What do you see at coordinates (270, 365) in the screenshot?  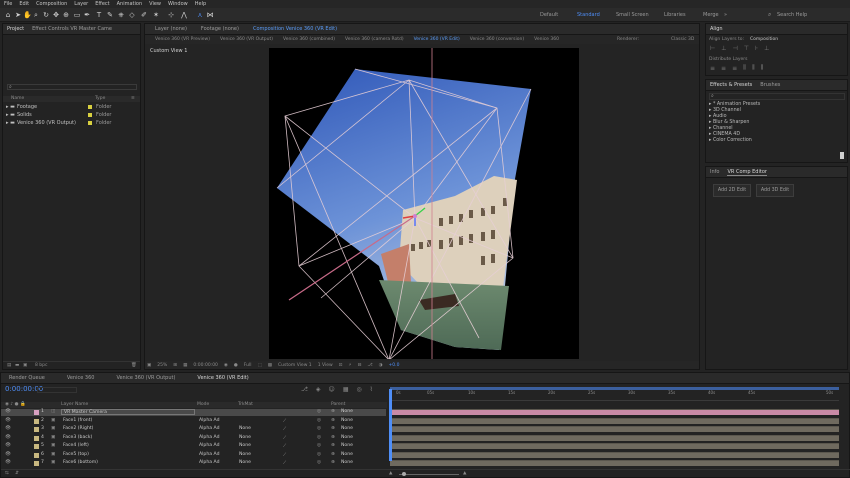 I see `transparency-grid-icon: ▩` at bounding box center [270, 365].